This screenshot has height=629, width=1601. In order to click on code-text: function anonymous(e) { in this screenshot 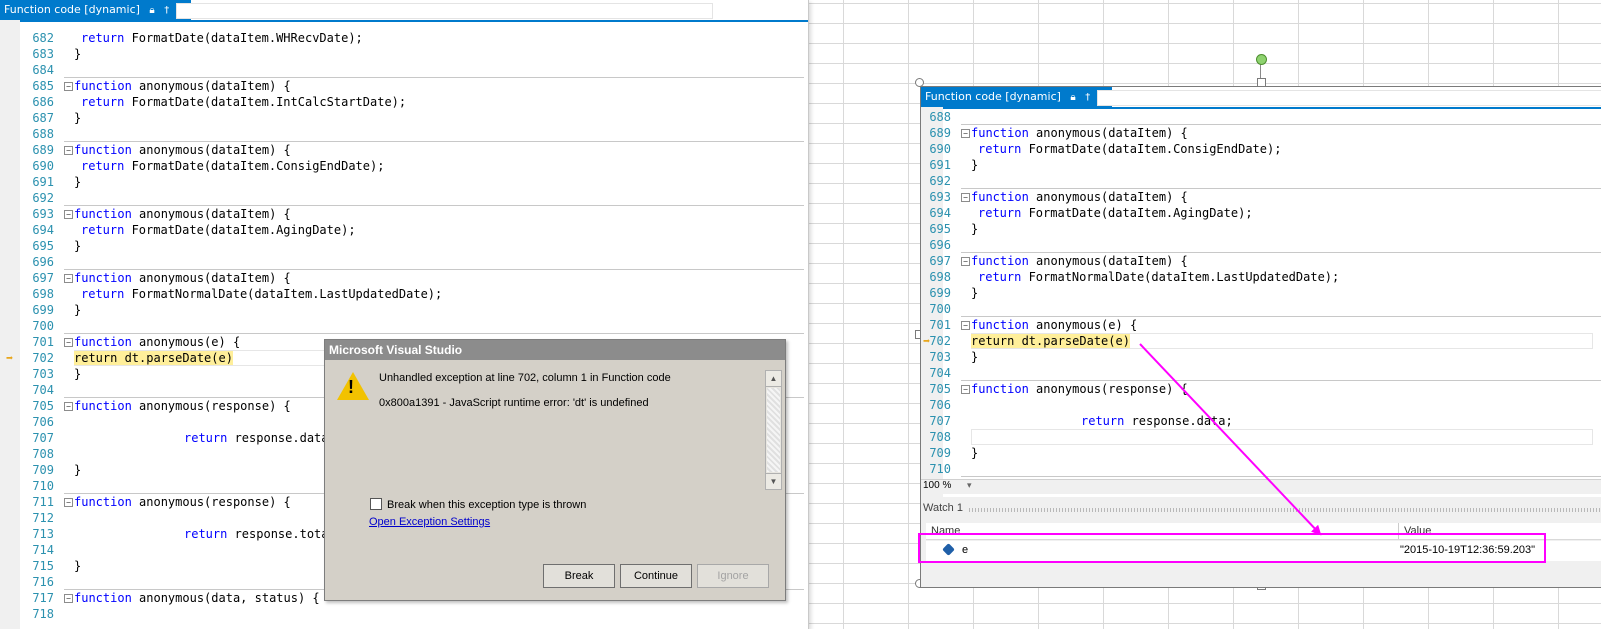, I will do `click(1054, 325)`.